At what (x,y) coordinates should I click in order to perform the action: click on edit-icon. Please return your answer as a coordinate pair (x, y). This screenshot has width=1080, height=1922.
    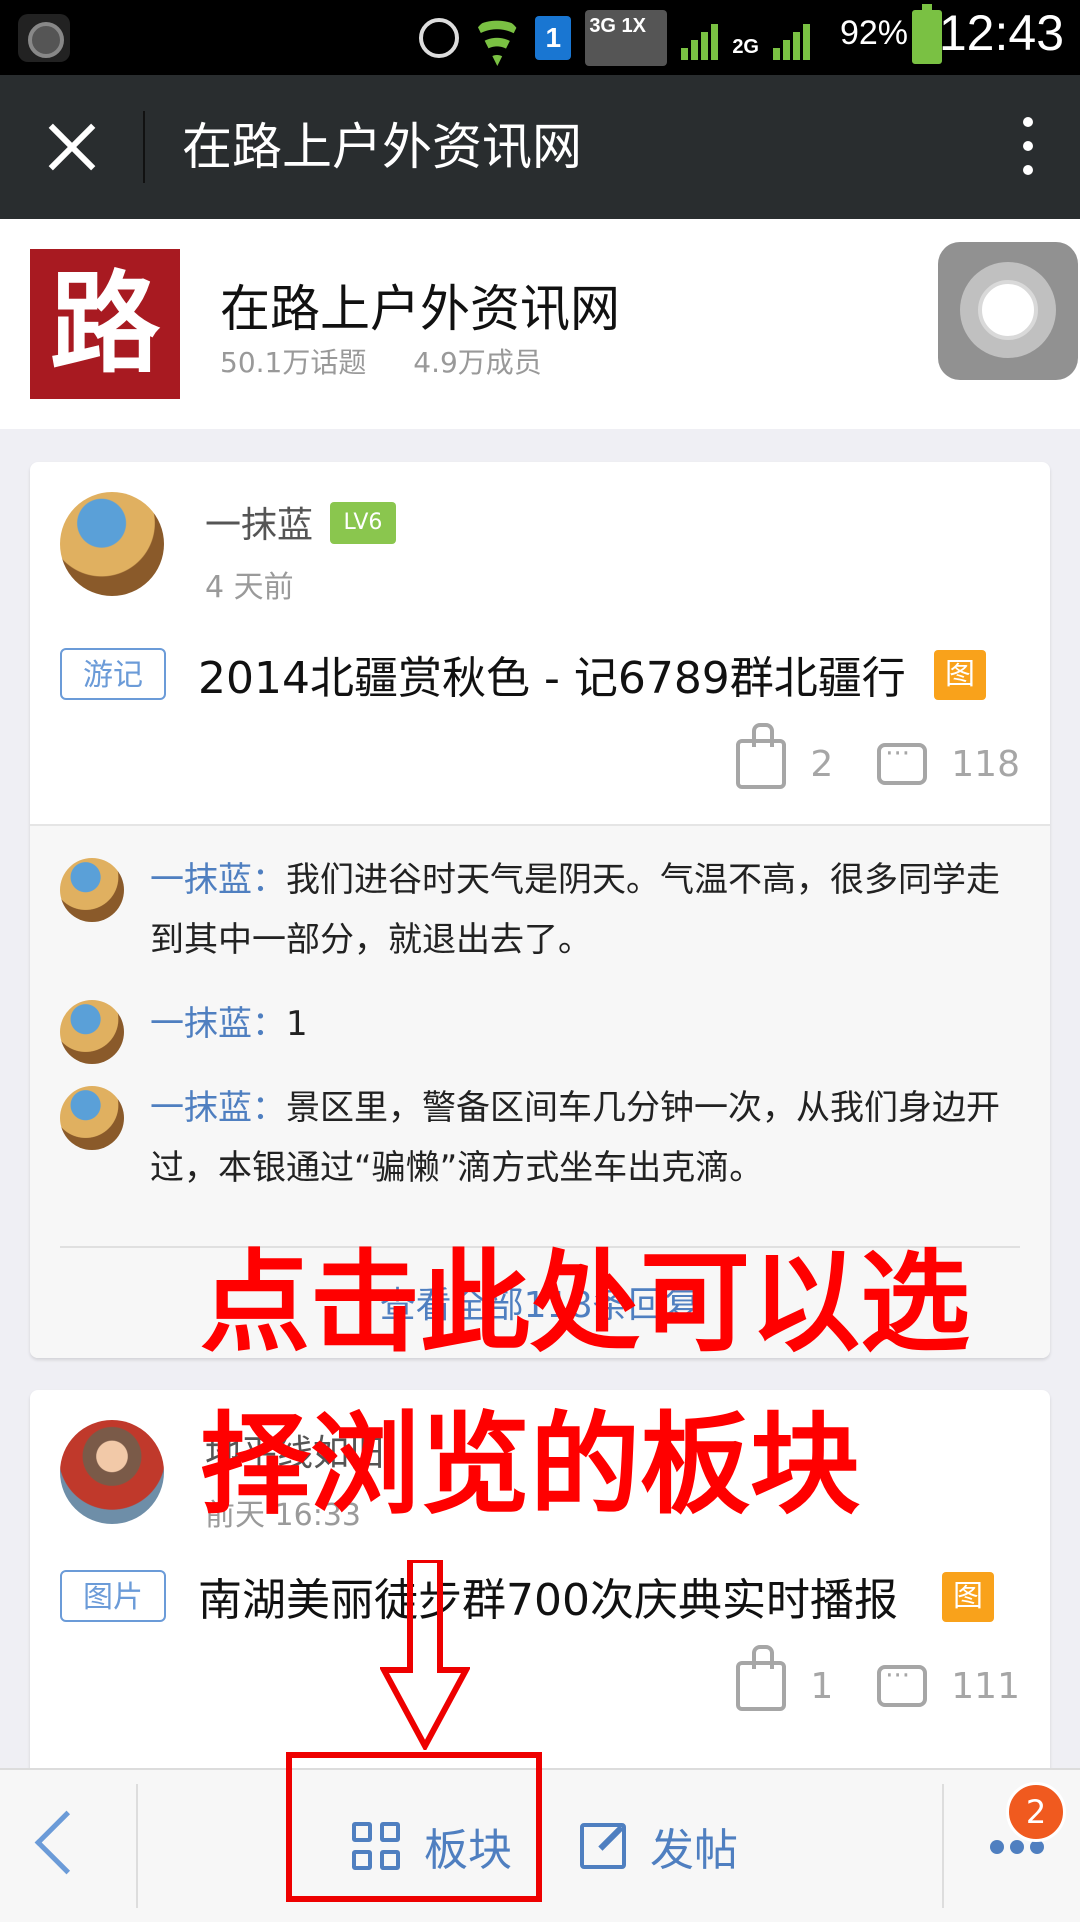
    Looking at the image, I should click on (603, 1846).